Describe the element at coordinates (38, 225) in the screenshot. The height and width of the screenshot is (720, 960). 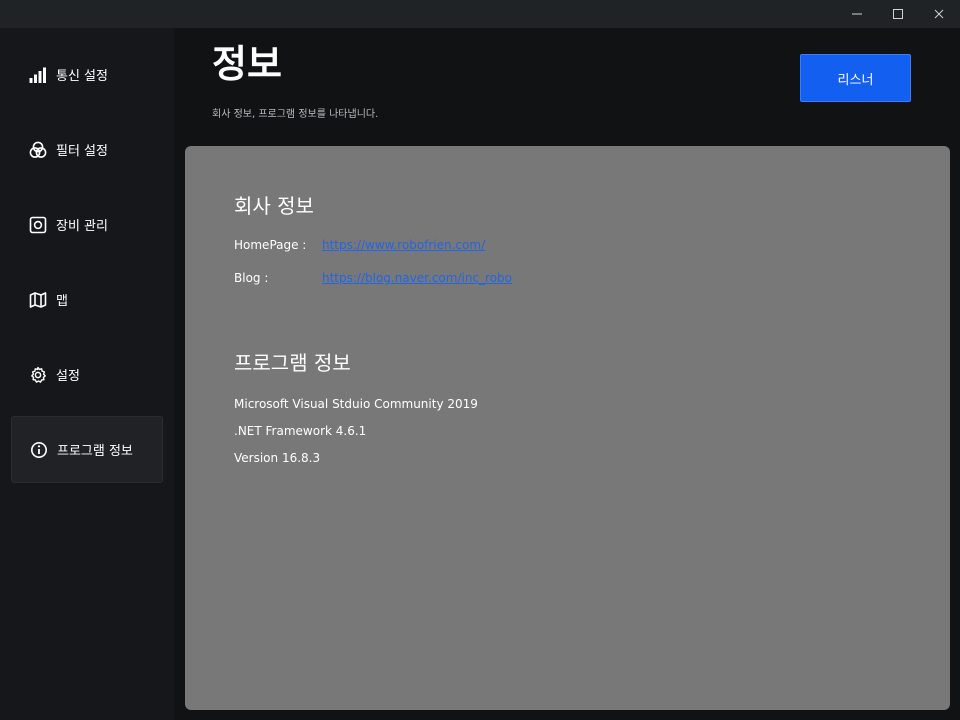
I see `device-square-icon` at that location.